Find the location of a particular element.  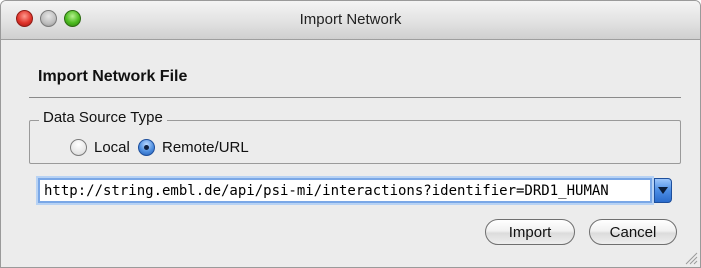

radio-local is located at coordinates (78, 147).